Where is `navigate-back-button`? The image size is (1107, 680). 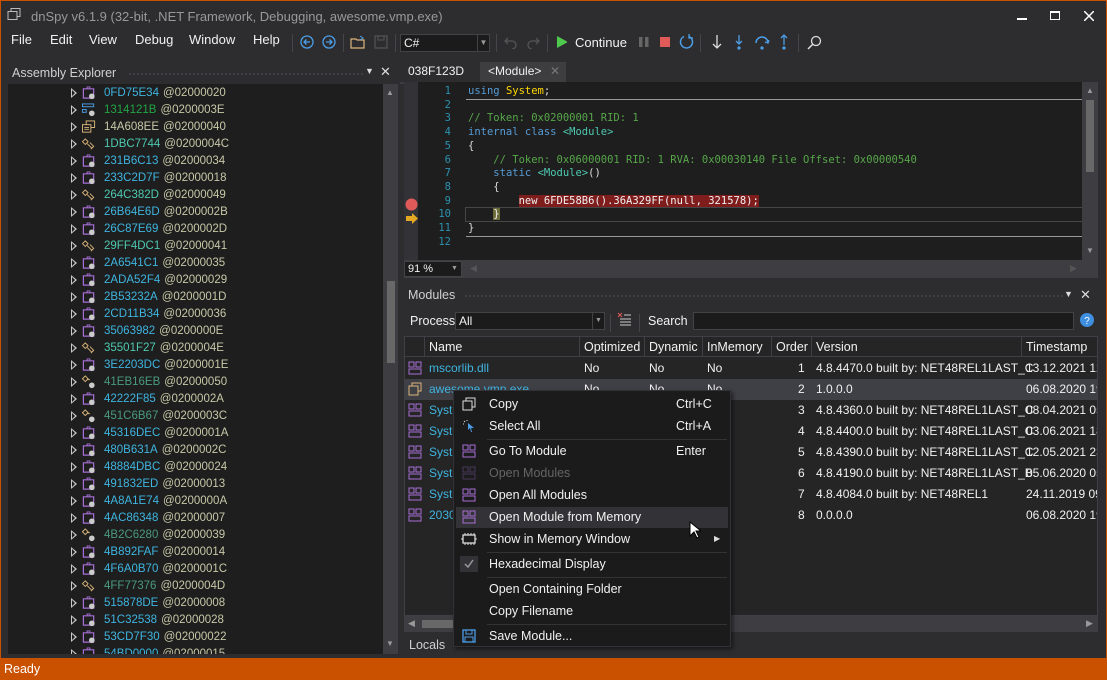
navigate-back-button is located at coordinates (307, 42).